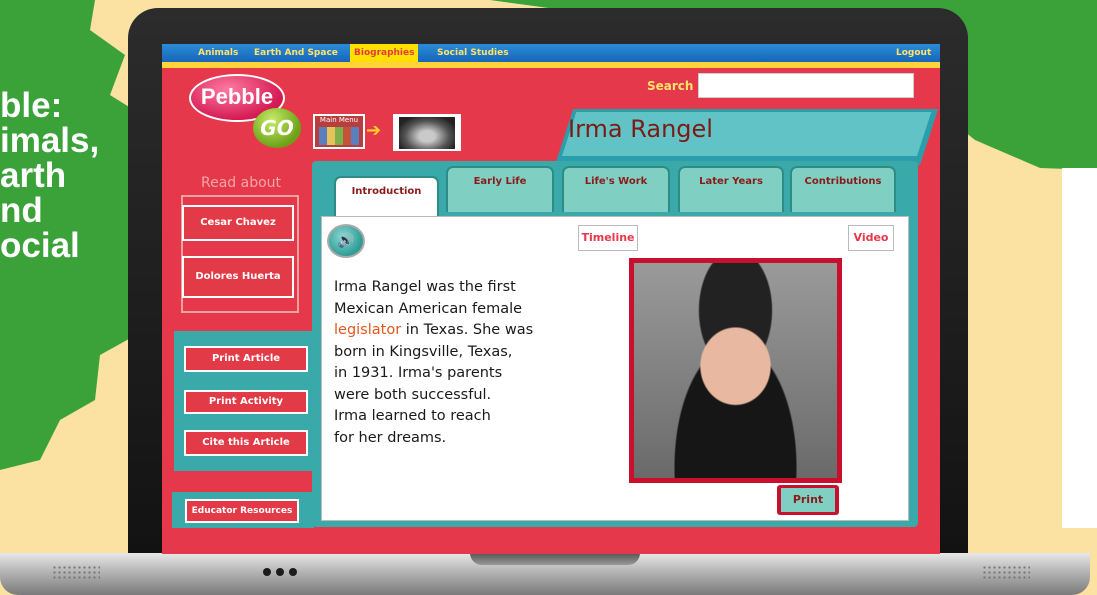 The width and height of the screenshot is (1097, 595). I want to click on print-photo-button: Print, so click(808, 500).